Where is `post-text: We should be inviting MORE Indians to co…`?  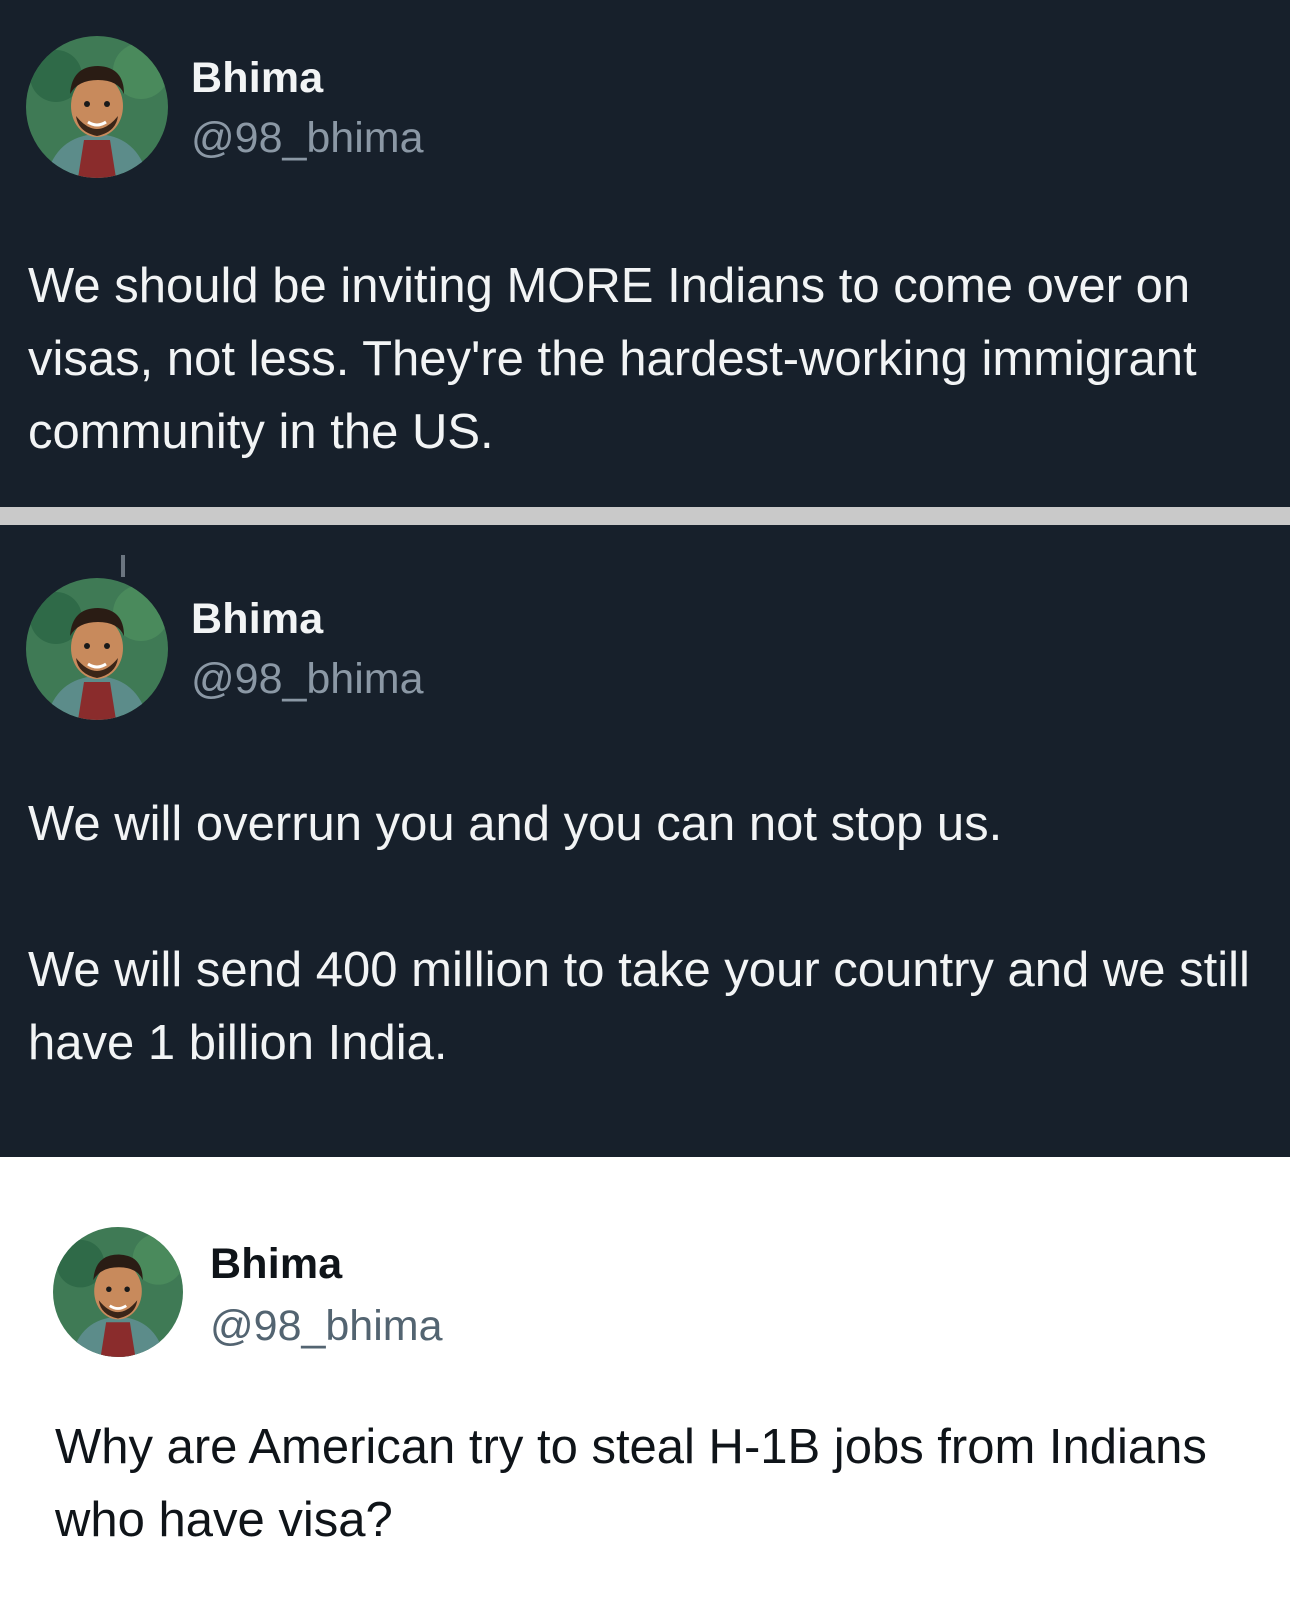
post-text: We should be inviting MORE Indians to co… is located at coordinates (619, 359).